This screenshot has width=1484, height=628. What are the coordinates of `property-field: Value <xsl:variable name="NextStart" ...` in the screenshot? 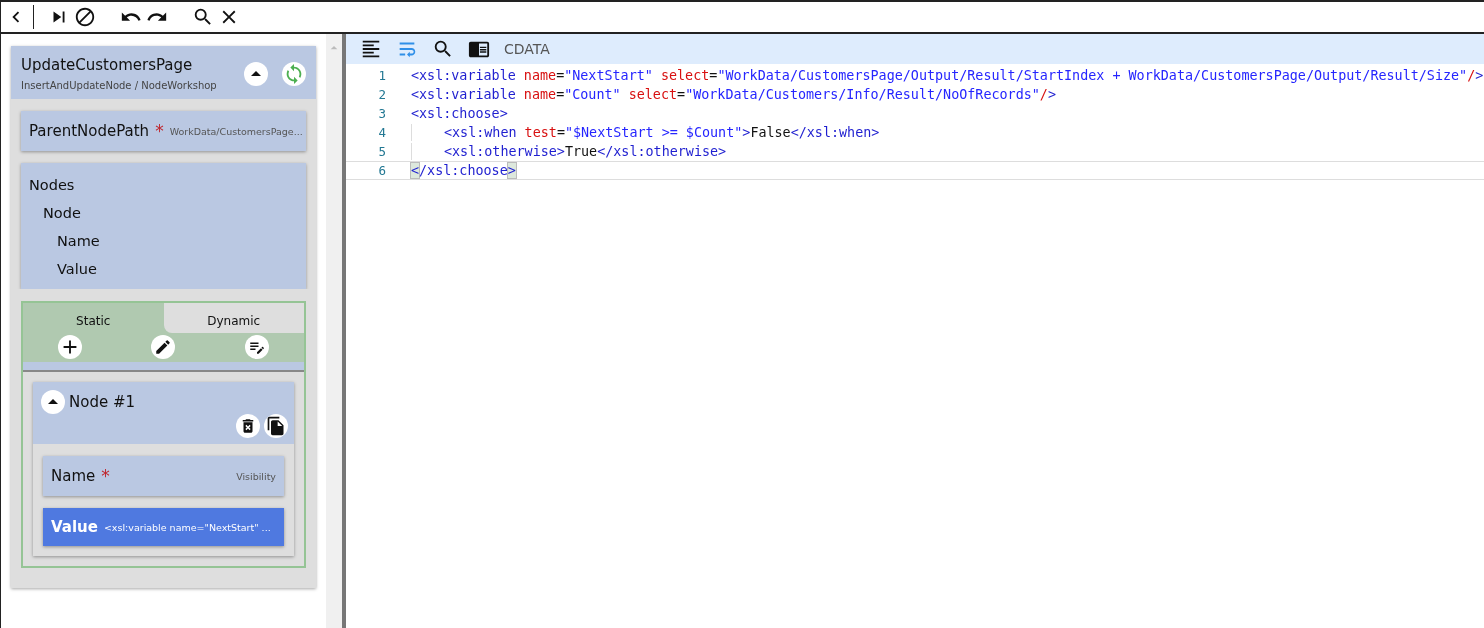 It's located at (163, 527).